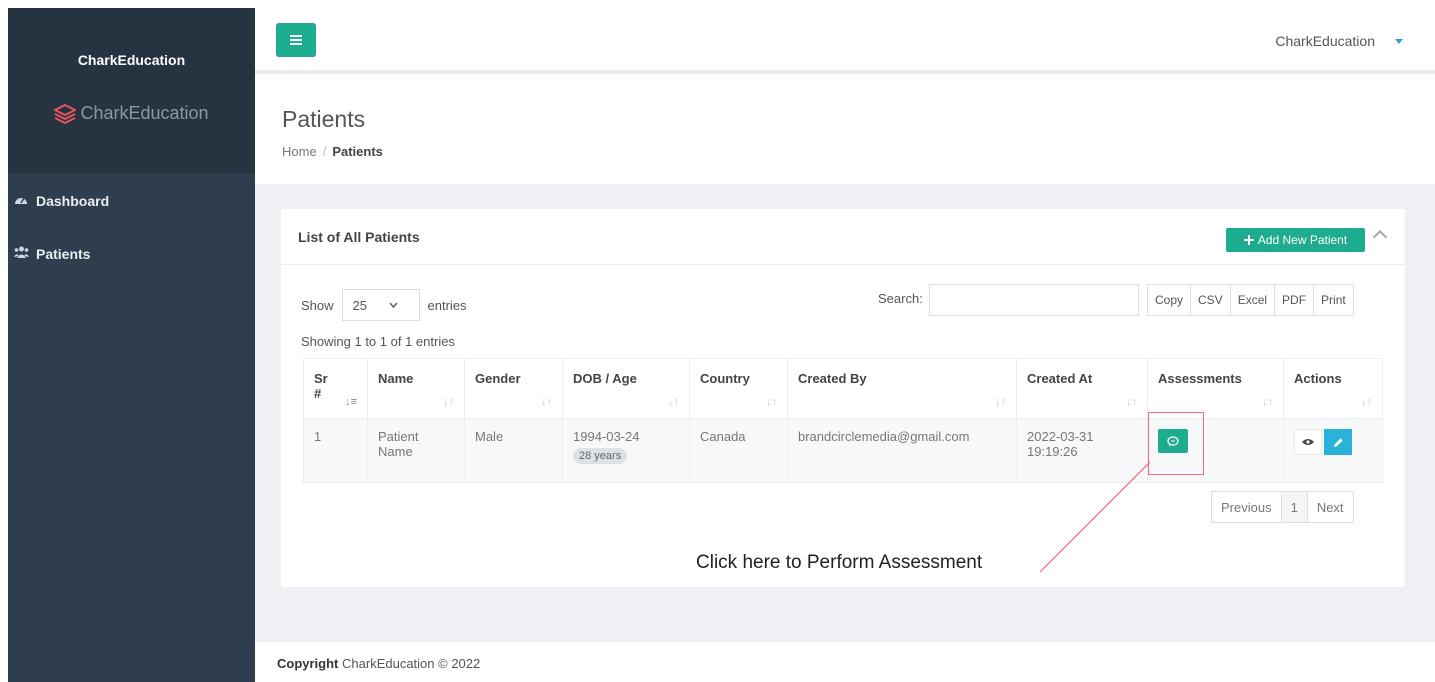 This screenshot has height=682, width=1435. Describe the element at coordinates (317, 305) in the screenshot. I see `show-label: Show` at that location.